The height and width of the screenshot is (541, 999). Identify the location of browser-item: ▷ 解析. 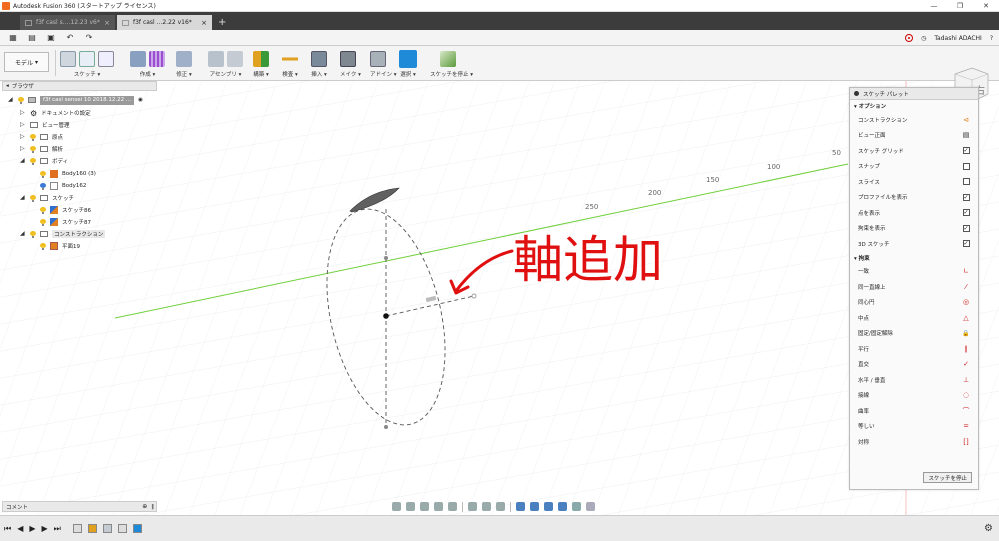
(41, 149).